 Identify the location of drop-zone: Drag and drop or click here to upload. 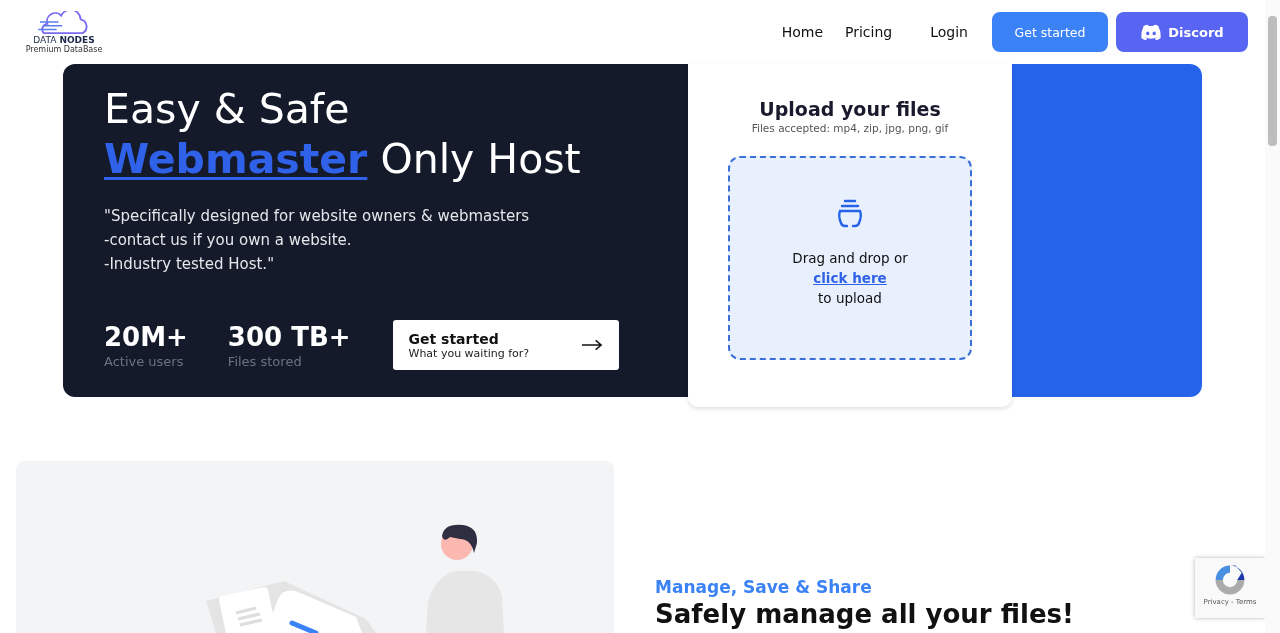
(850, 258).